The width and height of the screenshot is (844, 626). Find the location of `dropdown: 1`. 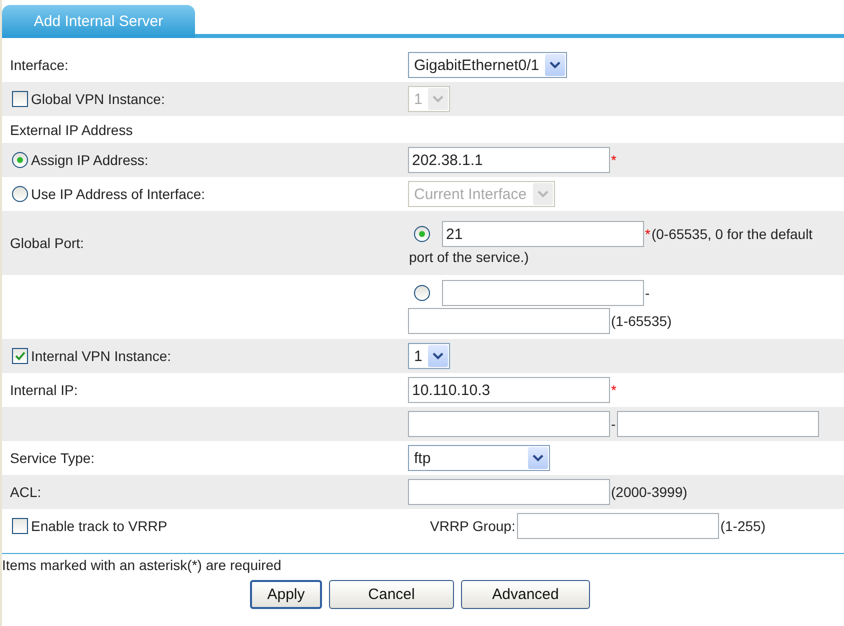

dropdown: 1 is located at coordinates (429, 356).